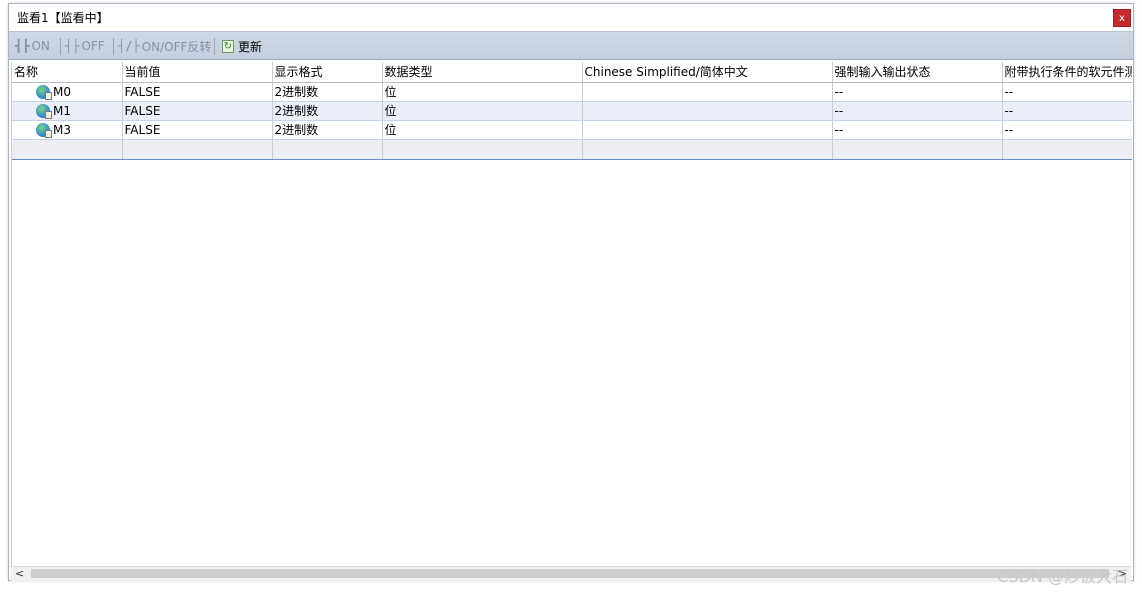  I want to click on contact-off-icon: ┤├, so click(72, 46).